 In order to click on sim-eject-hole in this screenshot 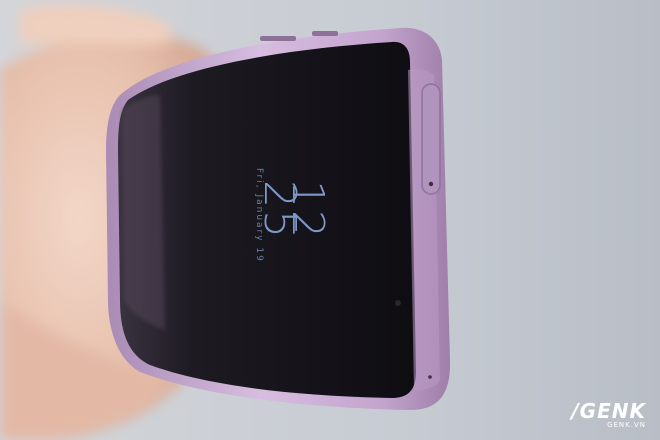, I will do `click(431, 184)`.